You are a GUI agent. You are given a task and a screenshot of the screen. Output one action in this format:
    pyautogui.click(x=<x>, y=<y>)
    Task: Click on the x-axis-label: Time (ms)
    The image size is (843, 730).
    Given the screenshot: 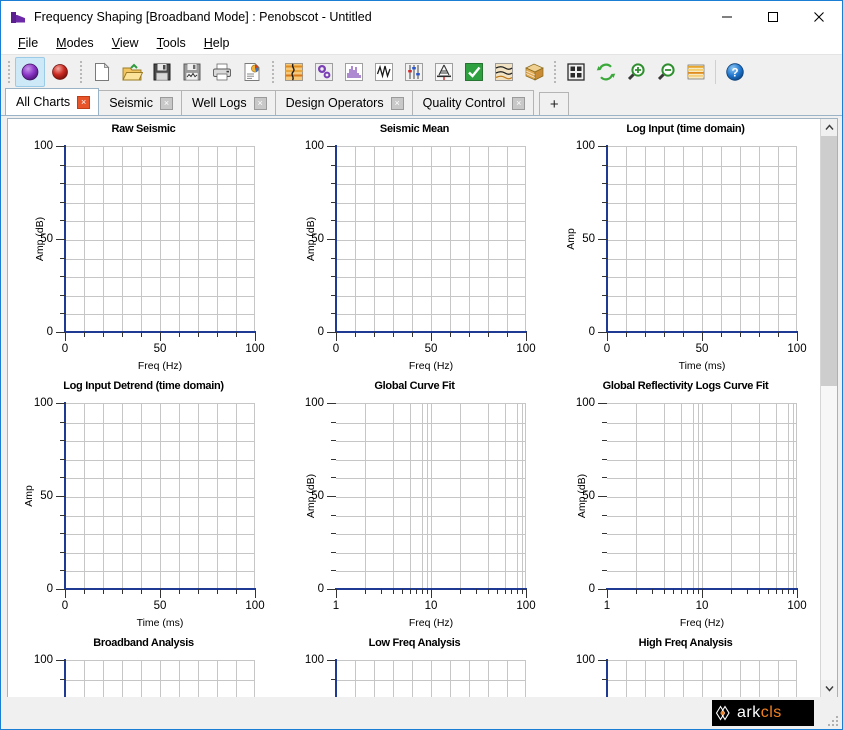 What is the action you would take?
    pyautogui.click(x=702, y=366)
    